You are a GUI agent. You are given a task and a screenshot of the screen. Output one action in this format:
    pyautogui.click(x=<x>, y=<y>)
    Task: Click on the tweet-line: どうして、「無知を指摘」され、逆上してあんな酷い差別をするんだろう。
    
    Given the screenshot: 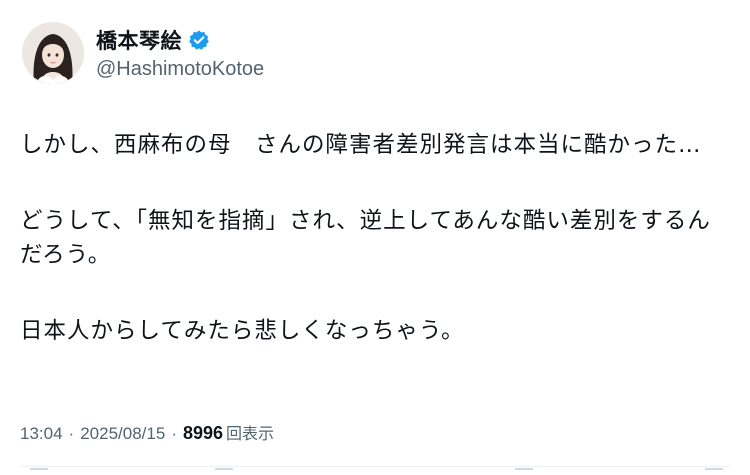 What is the action you would take?
    pyautogui.click(x=365, y=238)
    